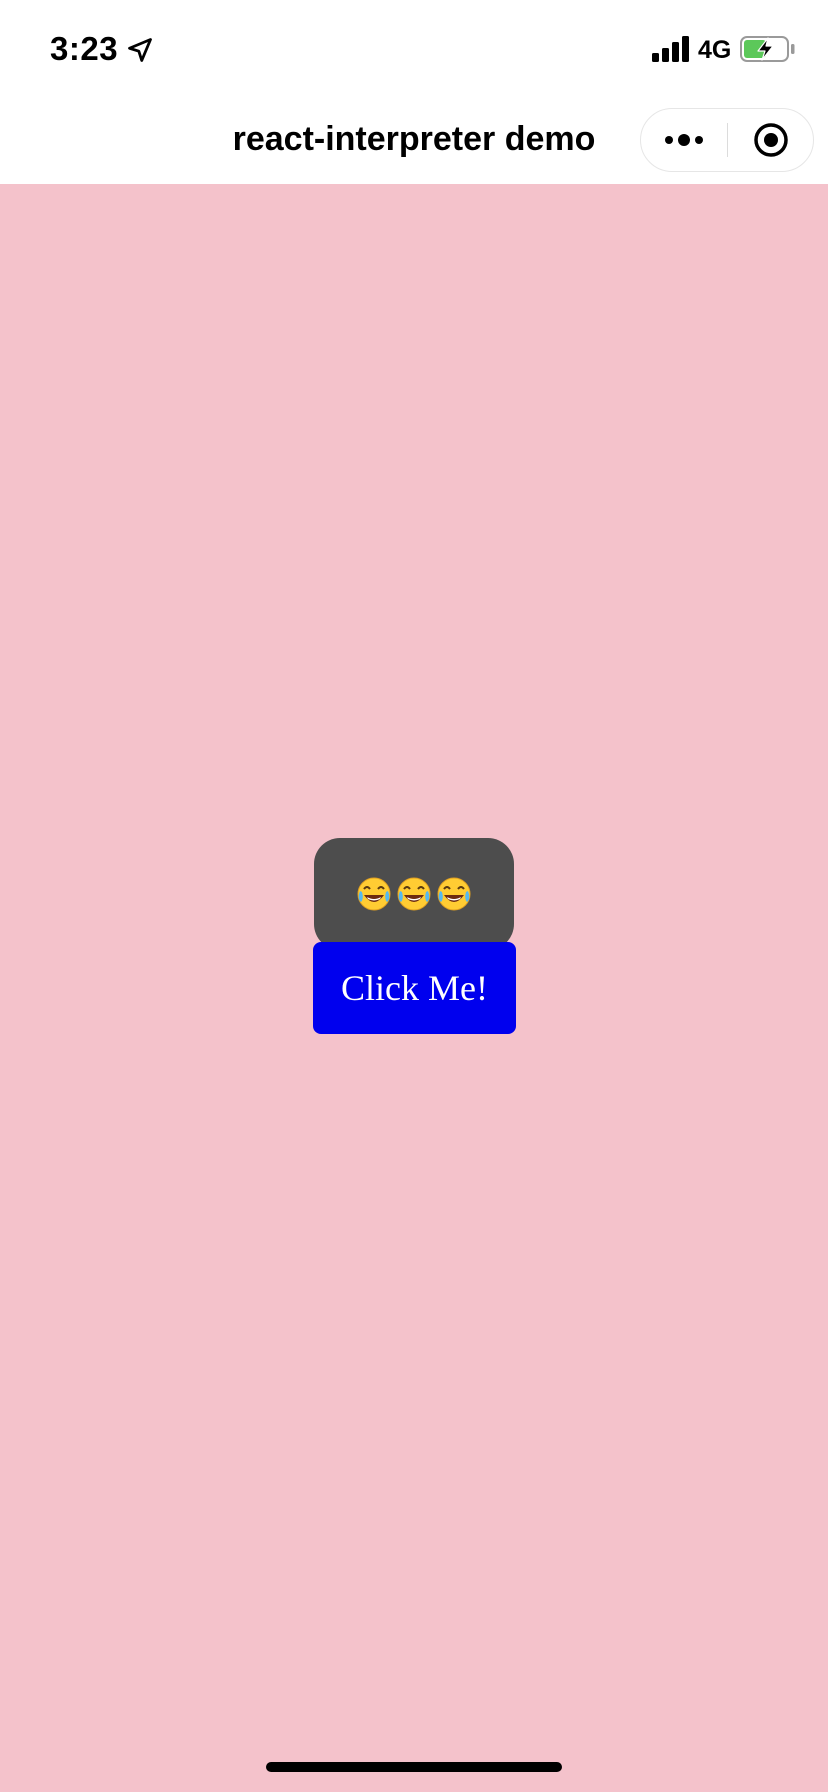 The image size is (828, 1792). I want to click on more-dots-icon, so click(684, 140).